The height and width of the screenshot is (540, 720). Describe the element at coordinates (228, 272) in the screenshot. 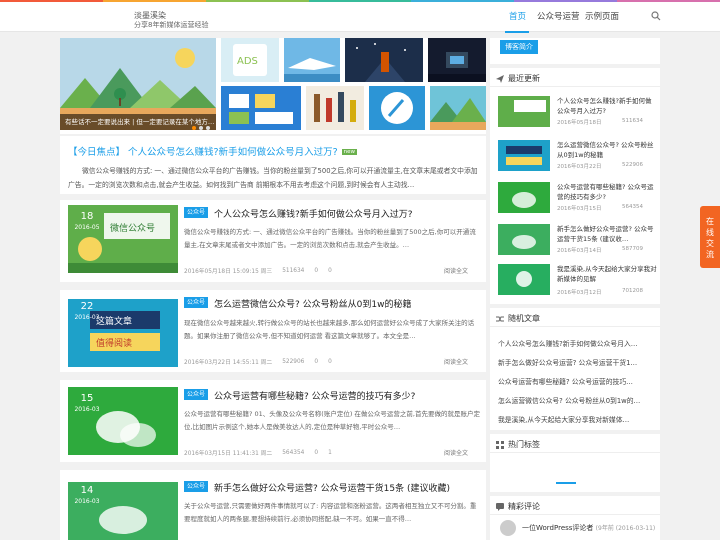

I see `article-date-text: 2016年05月18日 15:09:15 周三` at that location.